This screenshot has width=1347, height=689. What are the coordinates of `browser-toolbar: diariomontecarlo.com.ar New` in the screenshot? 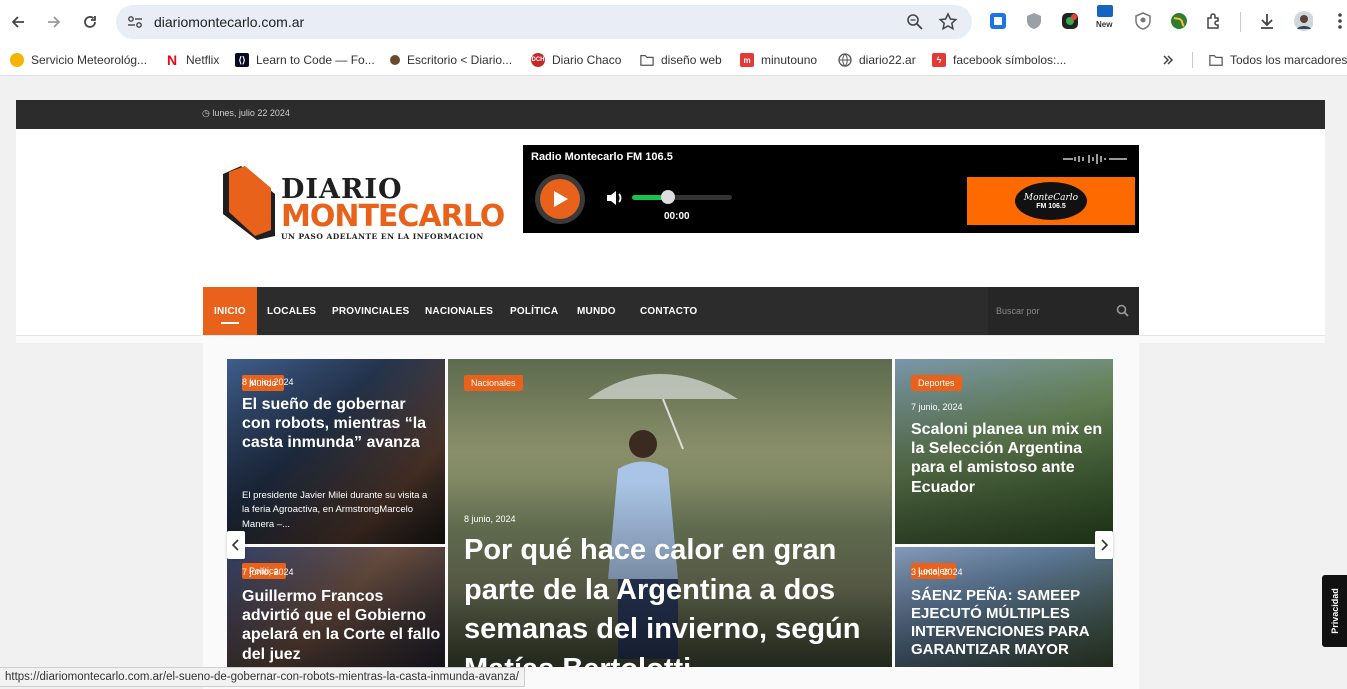 It's located at (673, 22).